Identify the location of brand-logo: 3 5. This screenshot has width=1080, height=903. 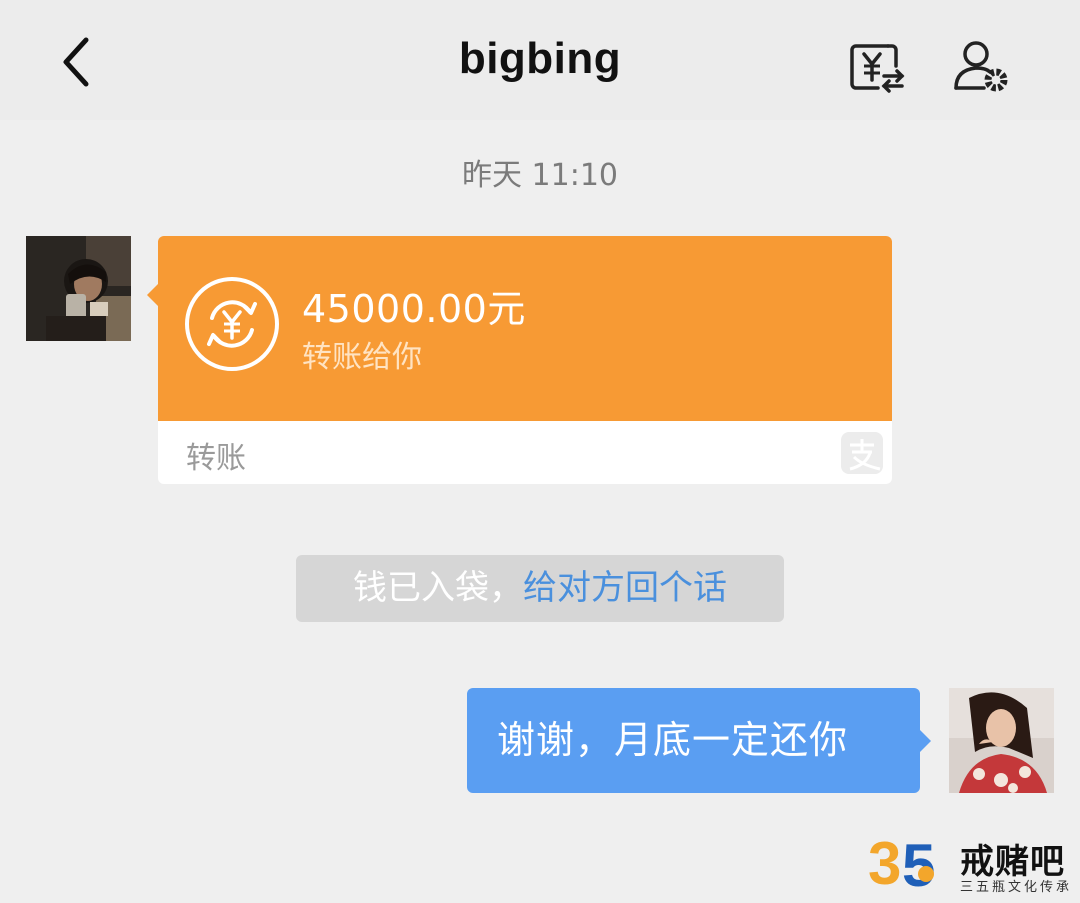
(901, 862).